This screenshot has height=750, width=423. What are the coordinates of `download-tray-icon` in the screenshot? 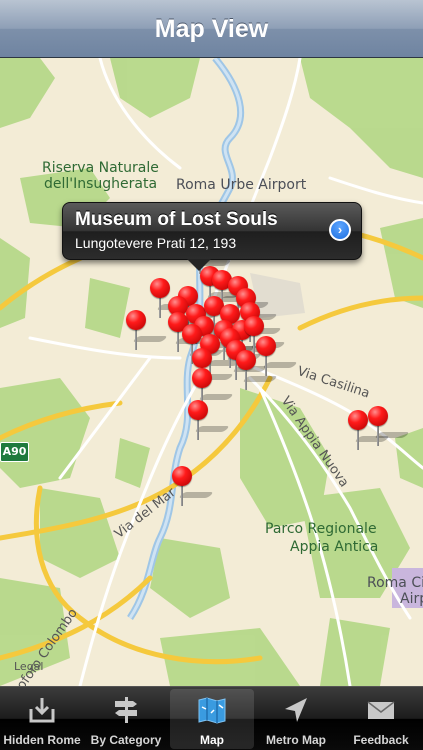 It's located at (42, 710).